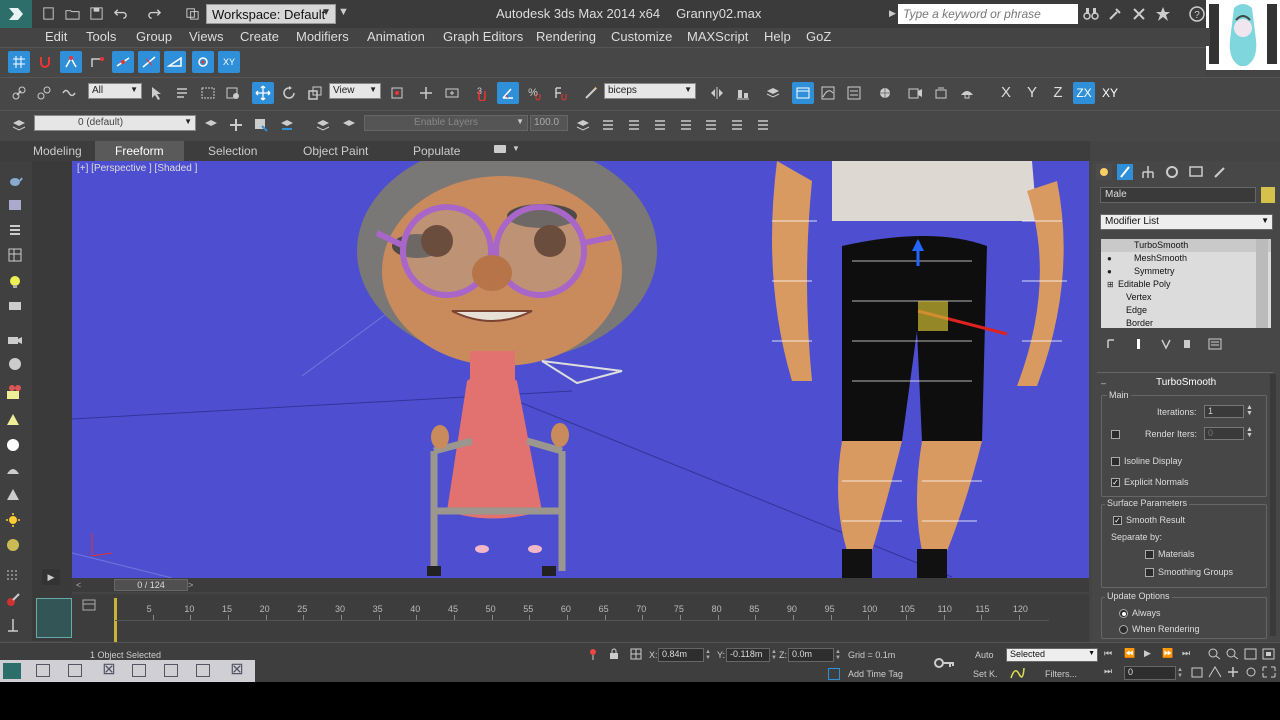 Image resolution: width=1280 pixels, height=720 pixels. What do you see at coordinates (1103, 383) in the screenshot?
I see `rollout-collapse-icon: –` at bounding box center [1103, 383].